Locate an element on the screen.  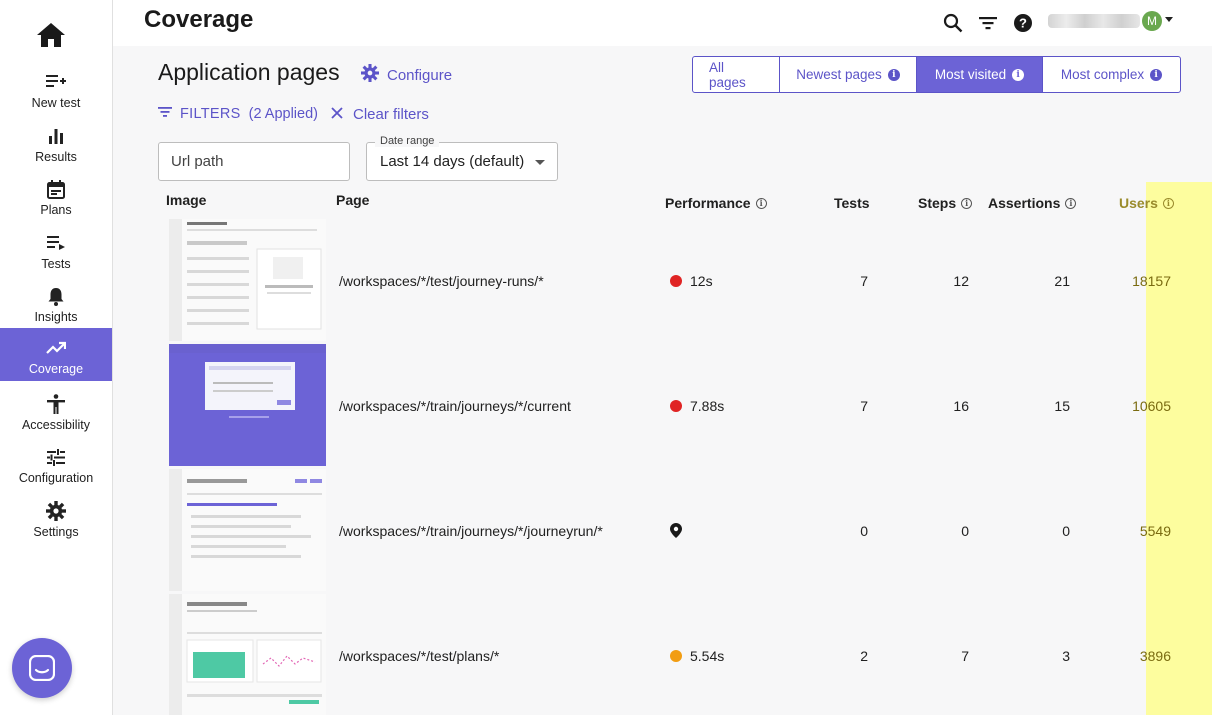
column-header-assertions: Assertions i is located at coordinates (1032, 203).